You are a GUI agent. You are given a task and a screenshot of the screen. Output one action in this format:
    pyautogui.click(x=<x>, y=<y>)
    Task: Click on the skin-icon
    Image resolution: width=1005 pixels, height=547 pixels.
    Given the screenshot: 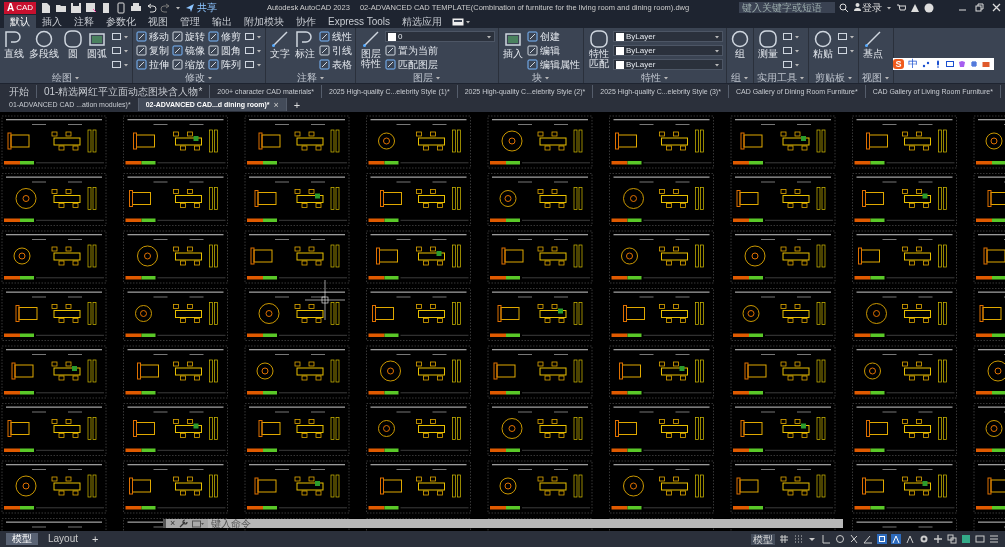 What is the action you would take?
    pyautogui.click(x=962, y=64)
    